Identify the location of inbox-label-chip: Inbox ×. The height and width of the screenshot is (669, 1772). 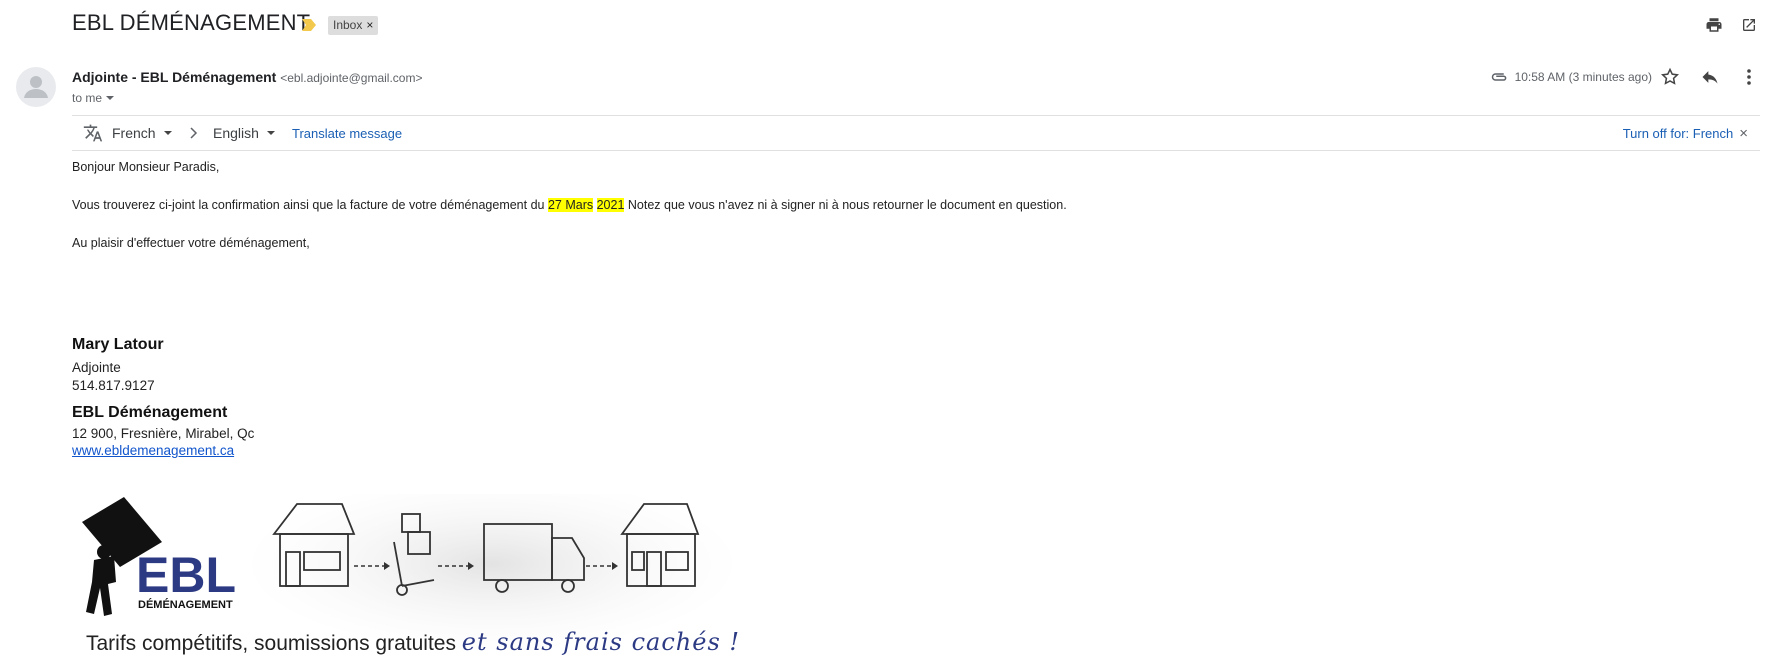
(353, 25).